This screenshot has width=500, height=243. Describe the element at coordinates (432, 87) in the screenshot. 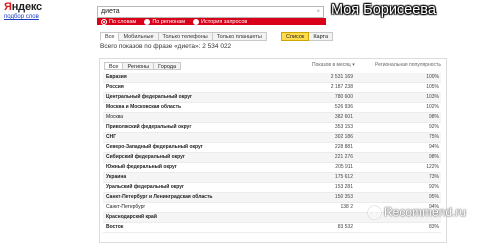

I see `popularity-value: 105%` at that location.